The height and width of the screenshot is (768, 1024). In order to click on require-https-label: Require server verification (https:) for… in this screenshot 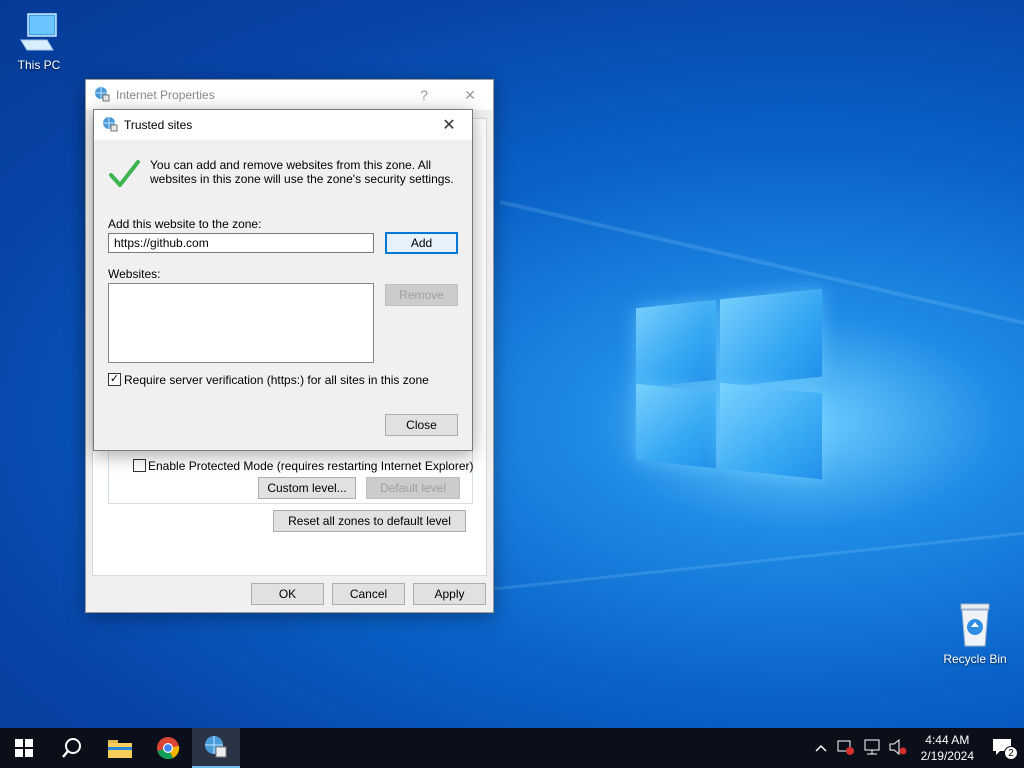, I will do `click(276, 380)`.